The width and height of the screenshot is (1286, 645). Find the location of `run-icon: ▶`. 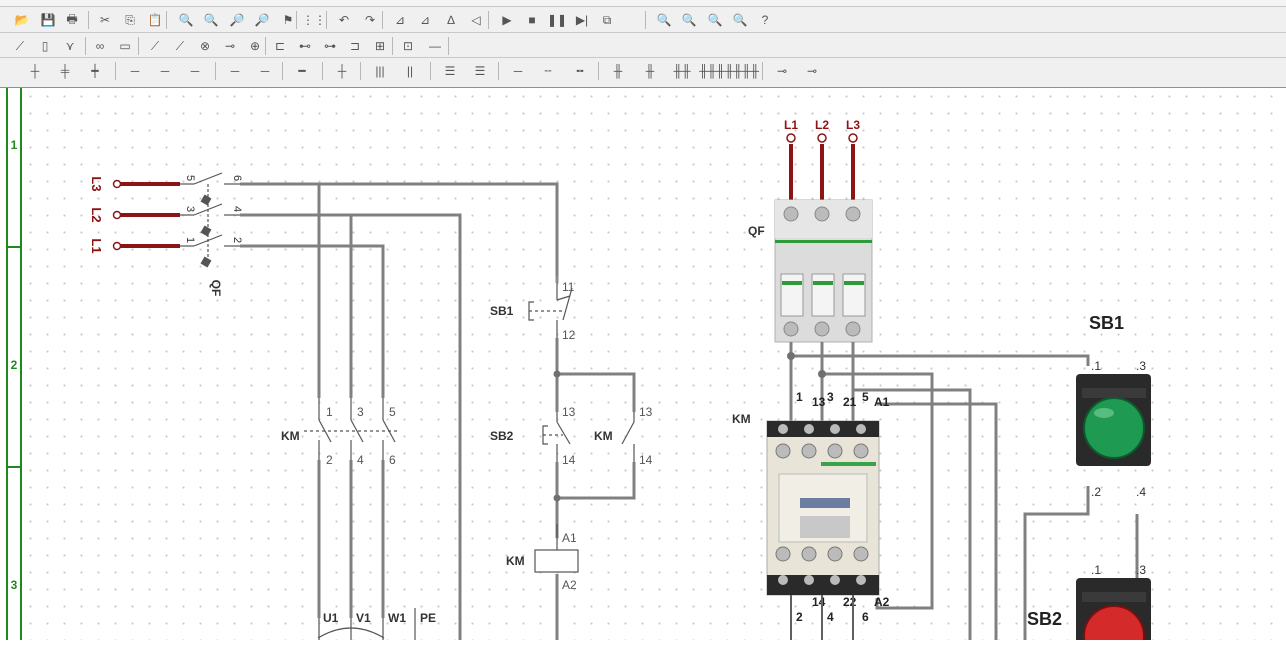

run-icon: ▶ is located at coordinates (507, 20).